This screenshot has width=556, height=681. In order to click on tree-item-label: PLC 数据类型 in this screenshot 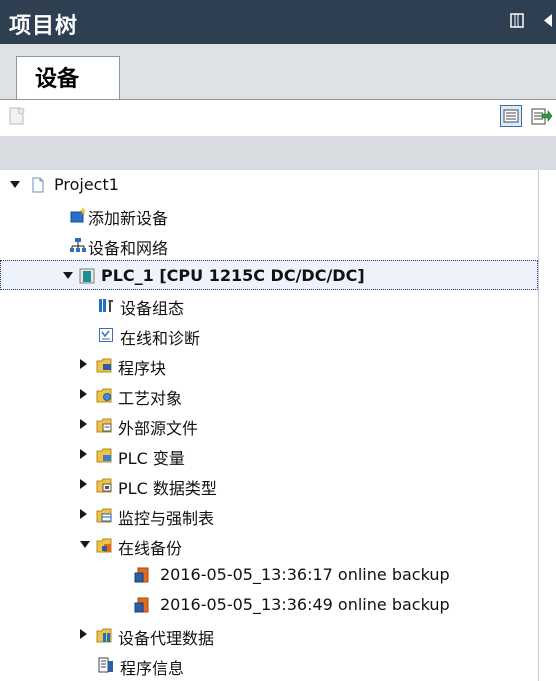, I will do `click(167, 488)`.